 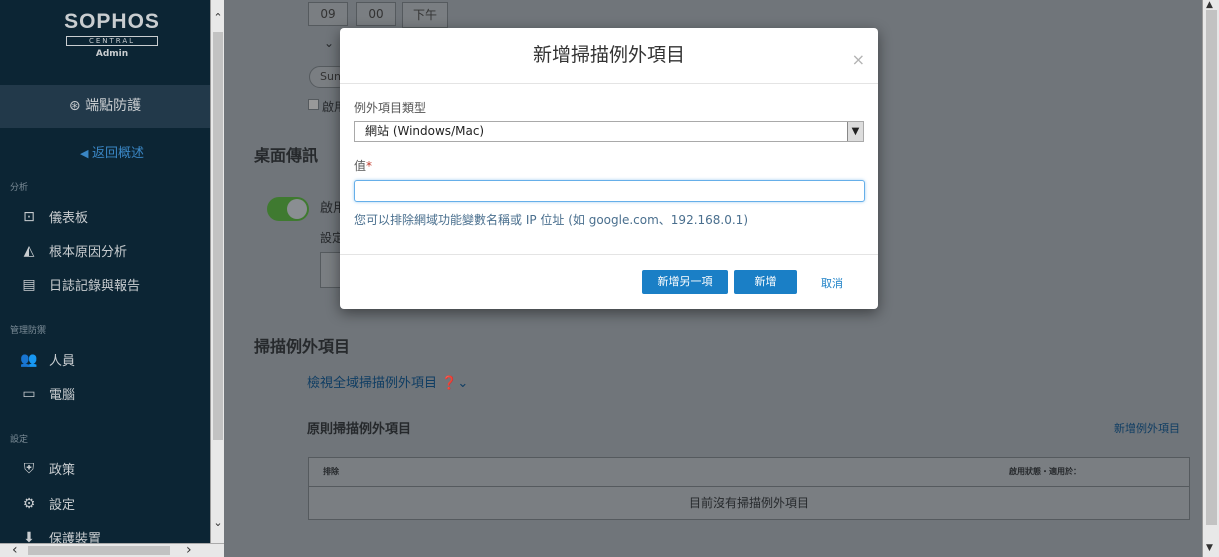 I want to click on empty-table-message: 目前沒有掃描例外項目, so click(x=748, y=503).